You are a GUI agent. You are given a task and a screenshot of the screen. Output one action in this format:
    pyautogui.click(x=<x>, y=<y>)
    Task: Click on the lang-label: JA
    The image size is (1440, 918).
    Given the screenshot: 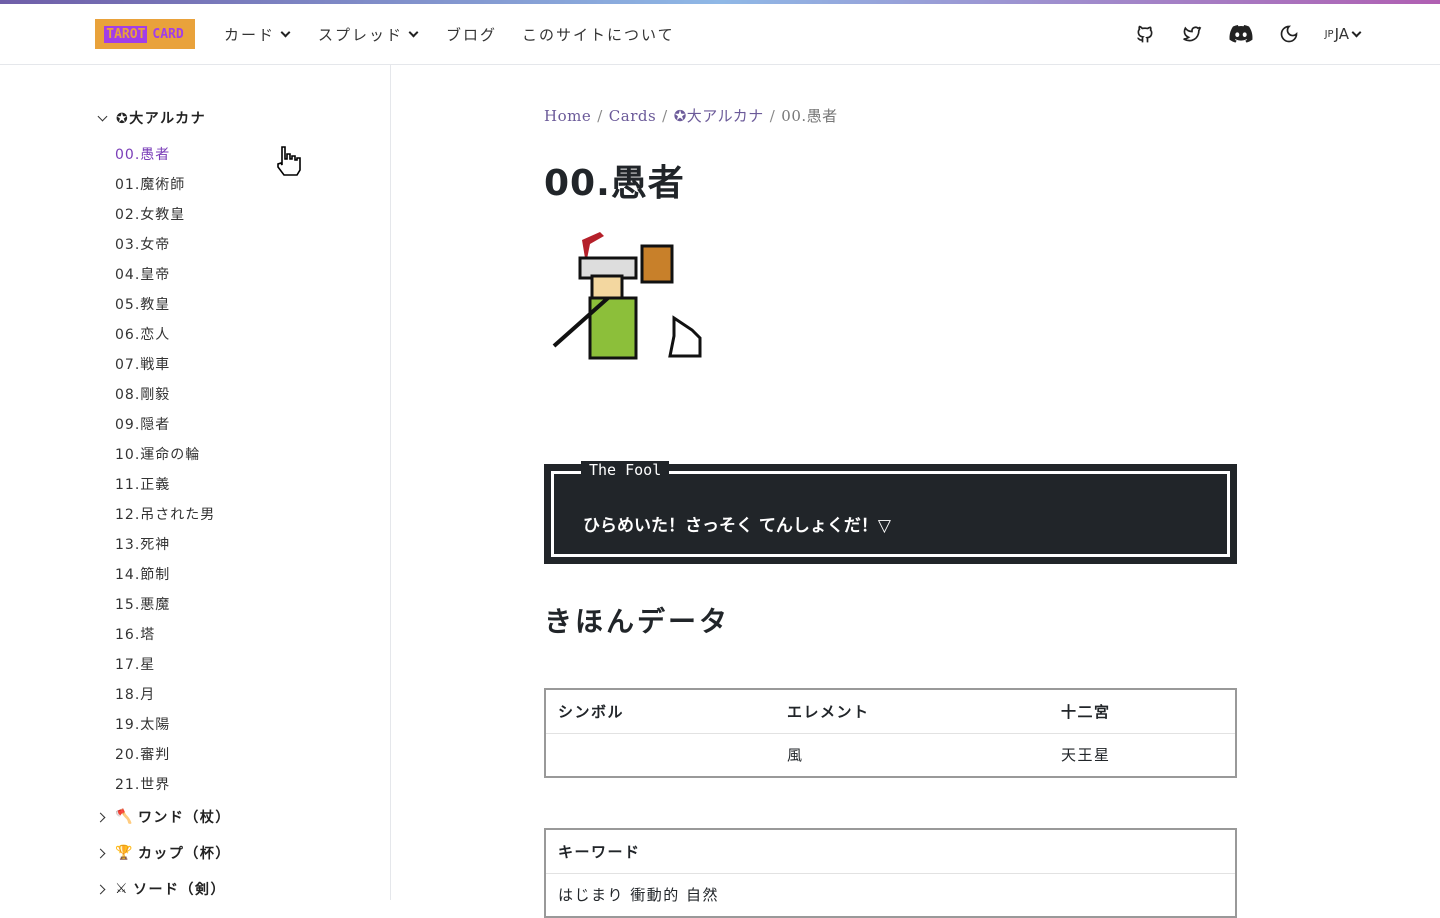 What is the action you would take?
    pyautogui.click(x=1341, y=34)
    